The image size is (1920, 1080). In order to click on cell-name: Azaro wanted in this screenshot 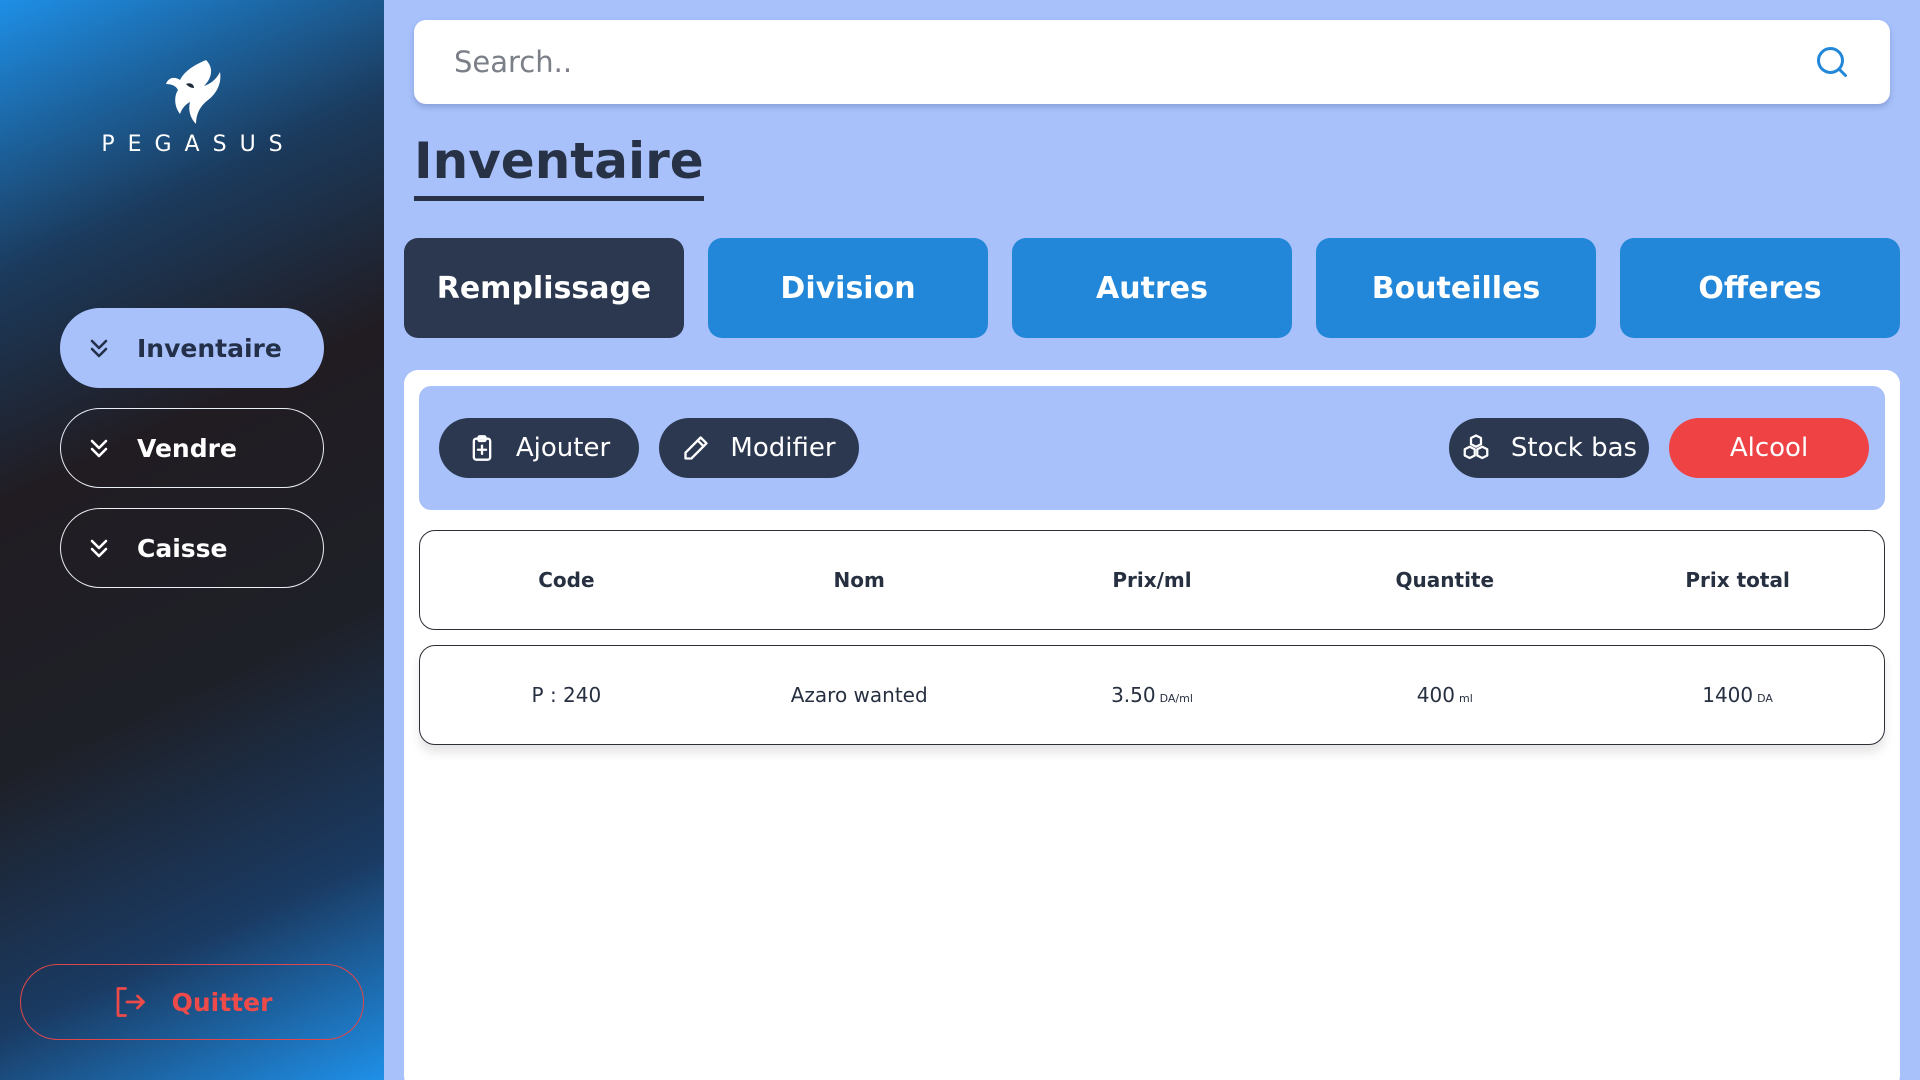, I will do `click(859, 695)`.